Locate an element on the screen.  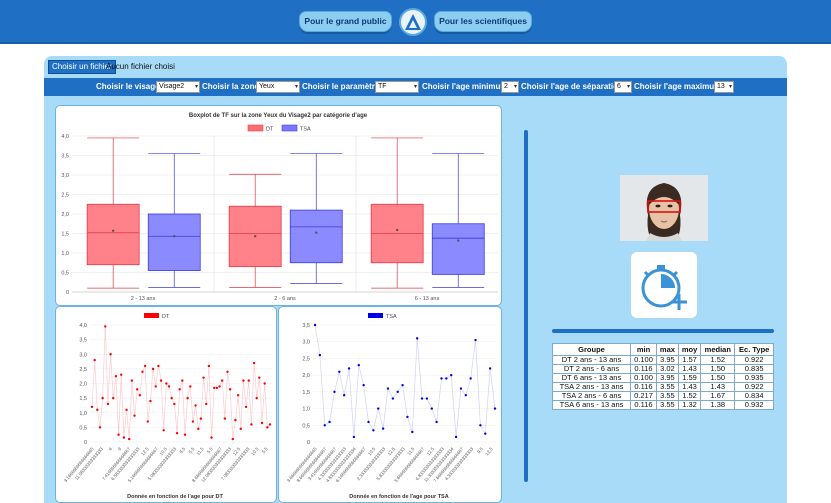
age-min-select-value: 2 is located at coordinates (506, 86).